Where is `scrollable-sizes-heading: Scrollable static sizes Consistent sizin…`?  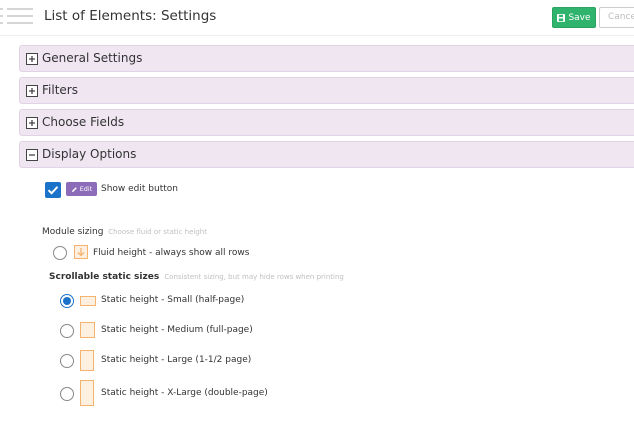
scrollable-sizes-heading: Scrollable static sizes Consistent sizin… is located at coordinates (196, 277).